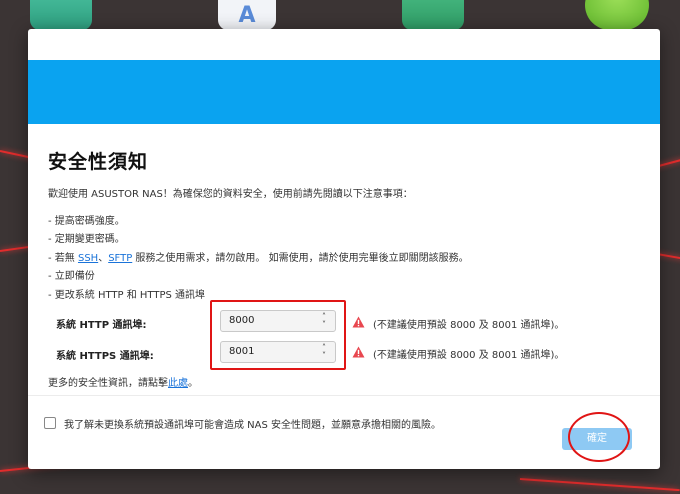  I want to click on highlight-circle-annotation, so click(599, 437).